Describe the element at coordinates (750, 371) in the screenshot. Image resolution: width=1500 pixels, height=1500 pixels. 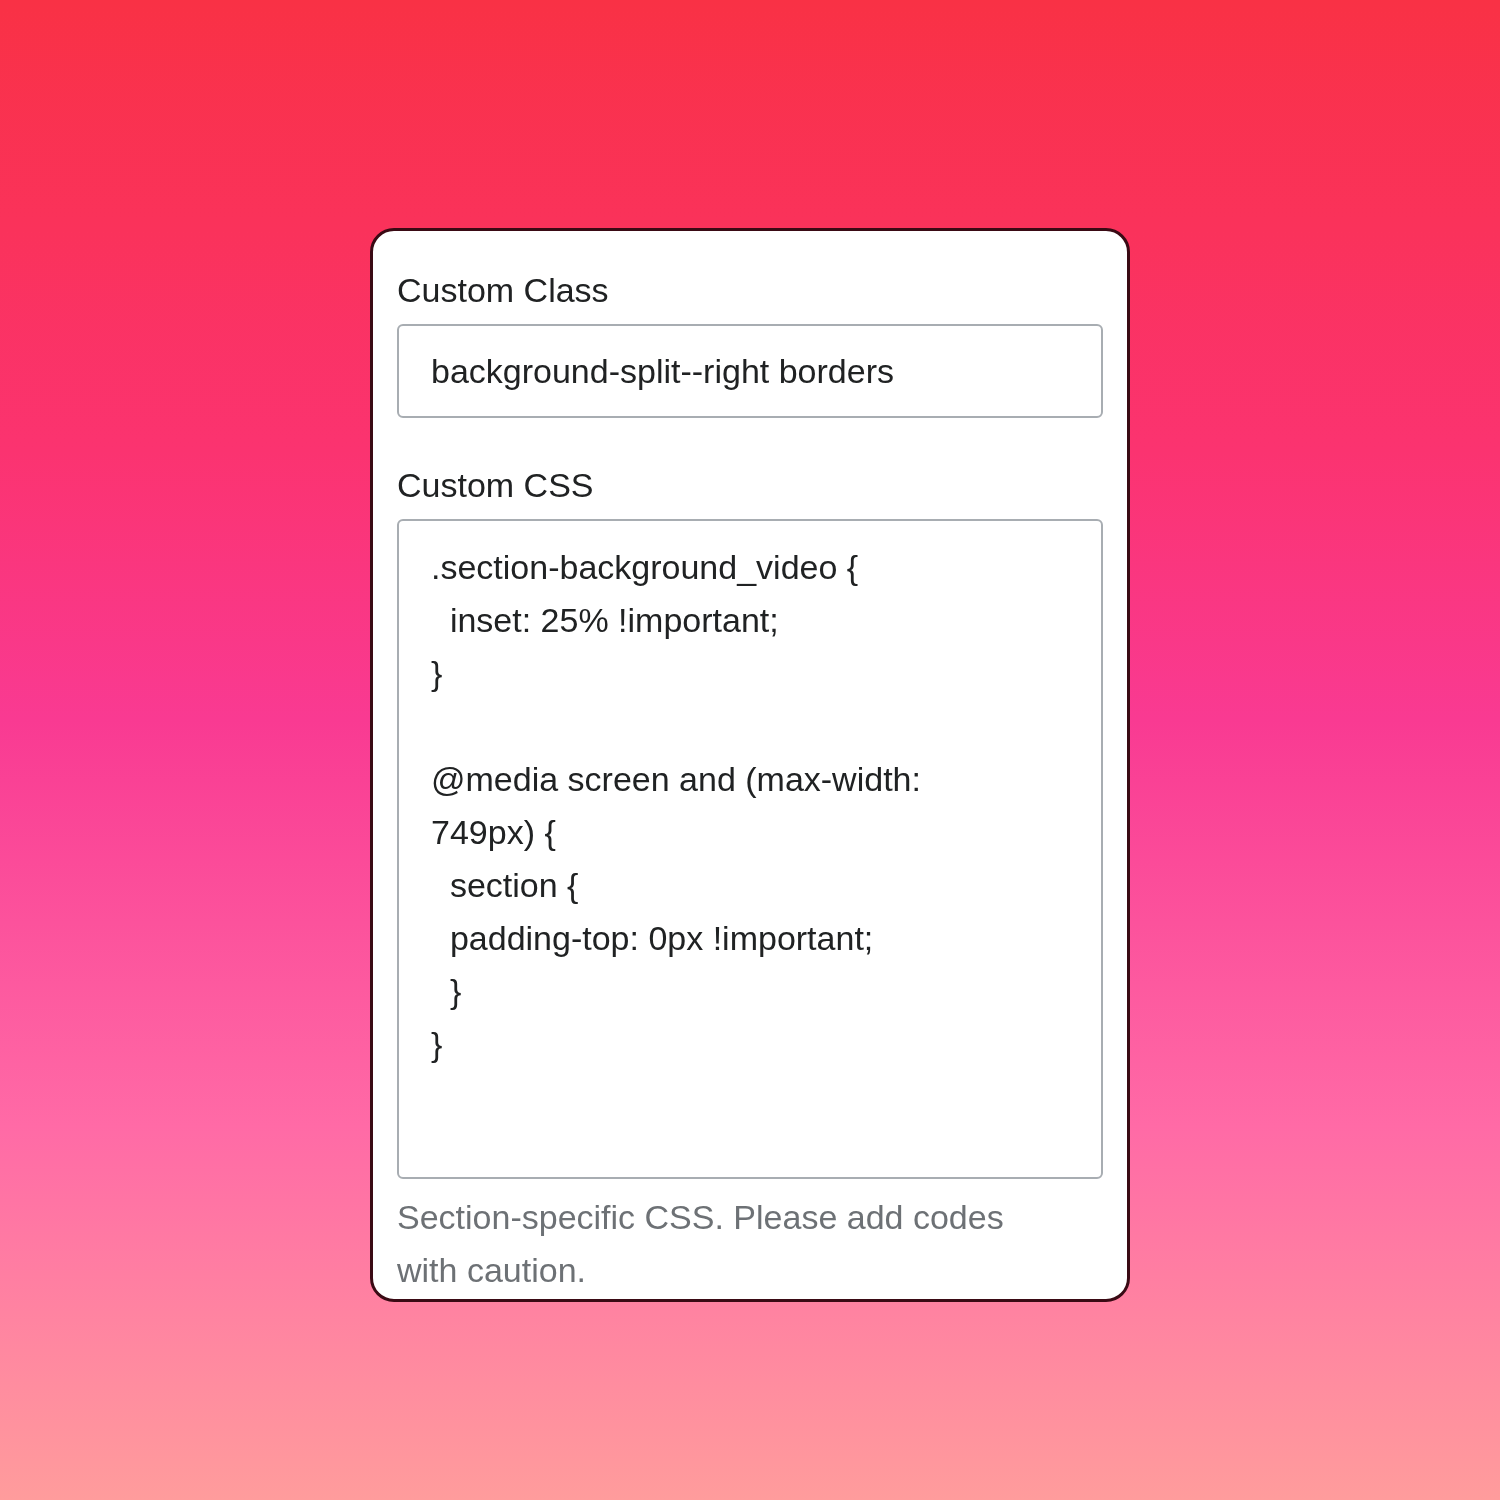
I see `input-field: background-split--right borders` at that location.